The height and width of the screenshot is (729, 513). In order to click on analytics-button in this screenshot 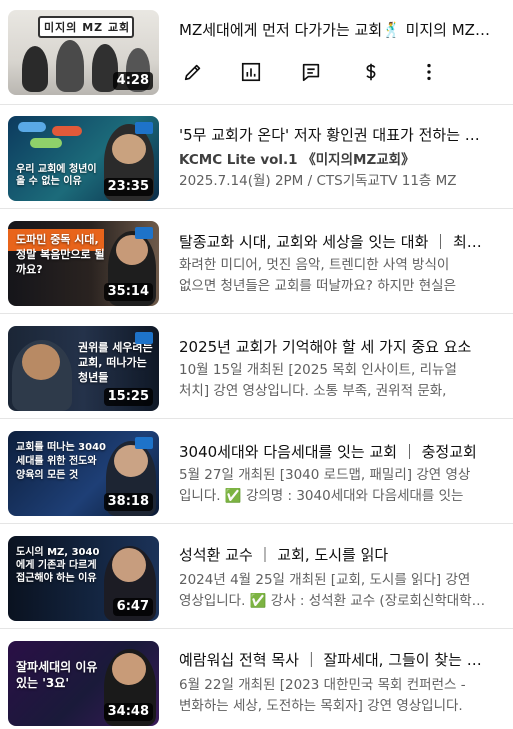, I will do `click(251, 72)`.